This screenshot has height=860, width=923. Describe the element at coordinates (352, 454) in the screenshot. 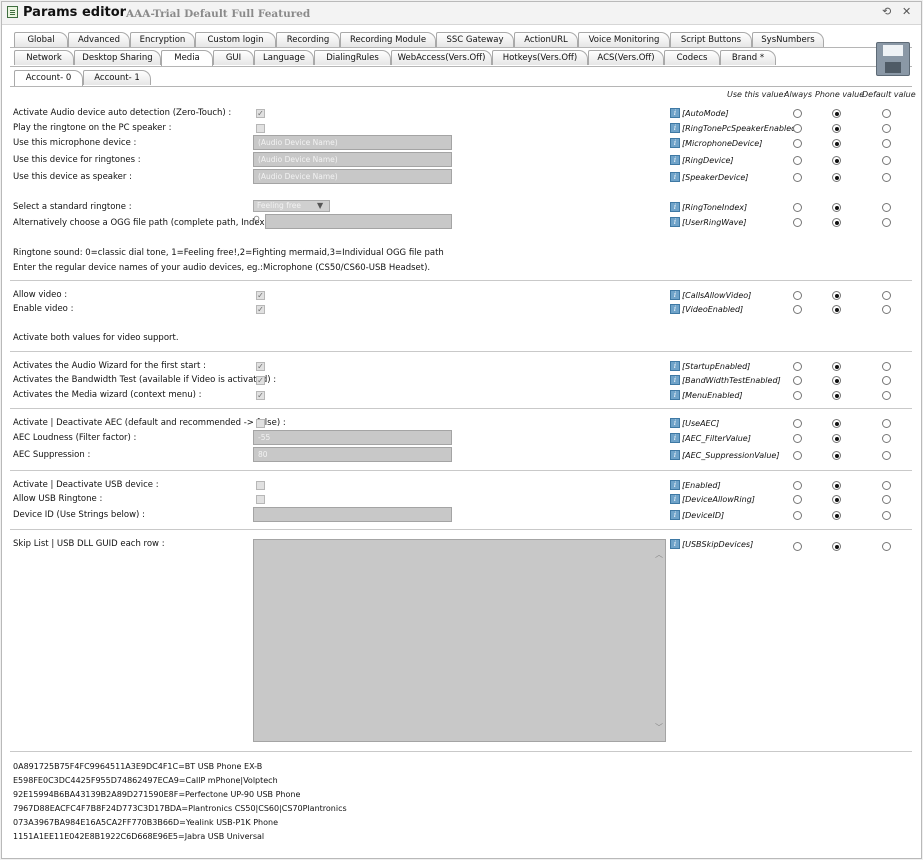

I see `aec-suppression-value-field: 80` at that location.